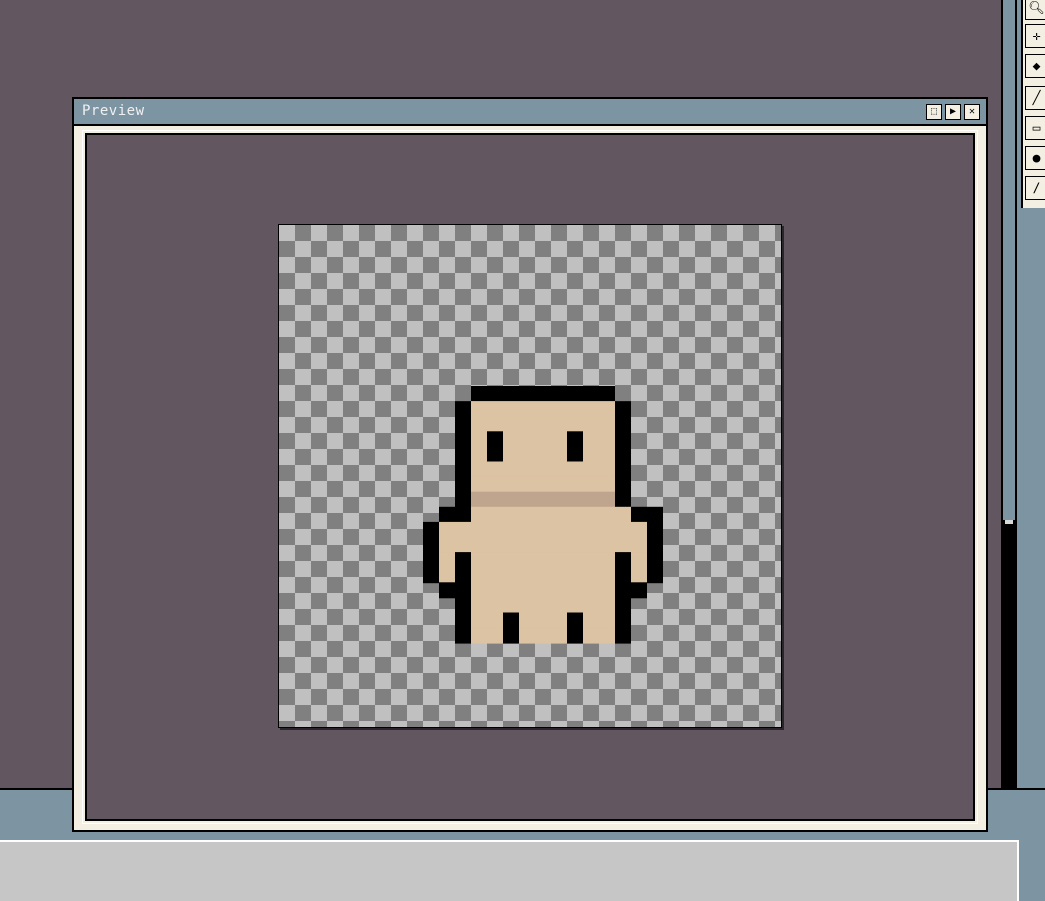  What do you see at coordinates (1035, 98) in the screenshot?
I see `line-icon: ╱` at bounding box center [1035, 98].